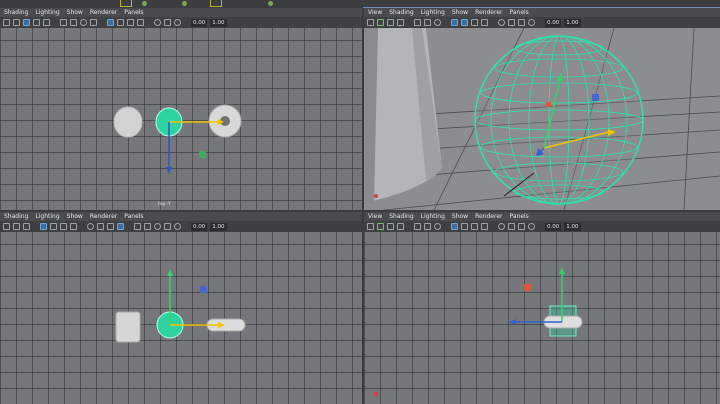 Image resolution: width=720 pixels, height=404 pixels. What do you see at coordinates (128, 122) in the screenshot?
I see `gray-sphere` at bounding box center [128, 122].